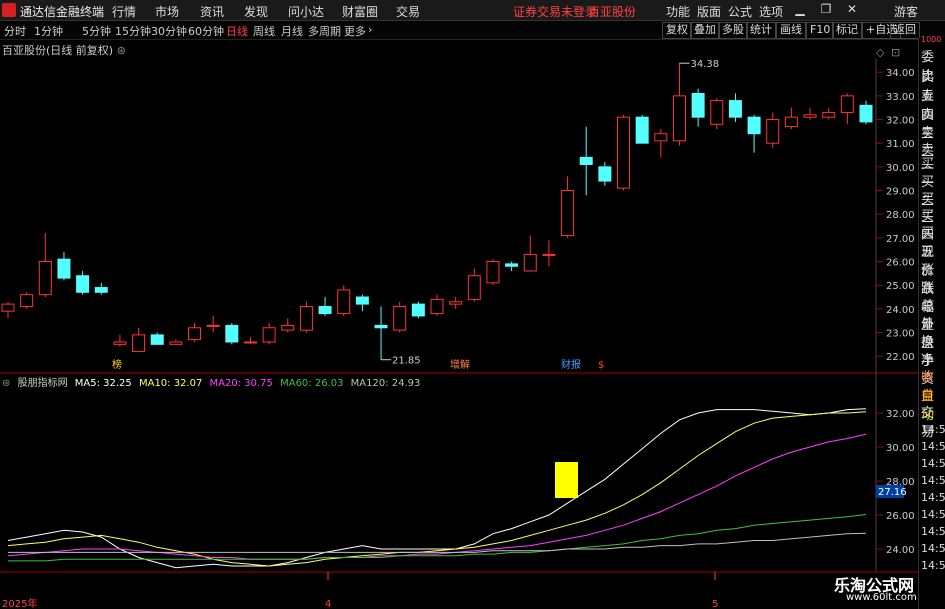 The width and height of the screenshot is (945, 609). What do you see at coordinates (167, 11) in the screenshot?
I see `menu-markets: 市场` at bounding box center [167, 11].